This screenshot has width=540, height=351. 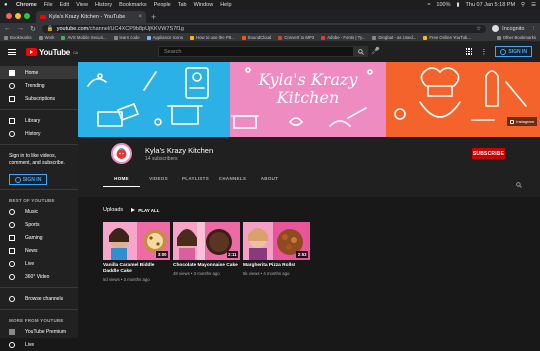 I want to click on battery-percent: 100%, so click(x=443, y=5).